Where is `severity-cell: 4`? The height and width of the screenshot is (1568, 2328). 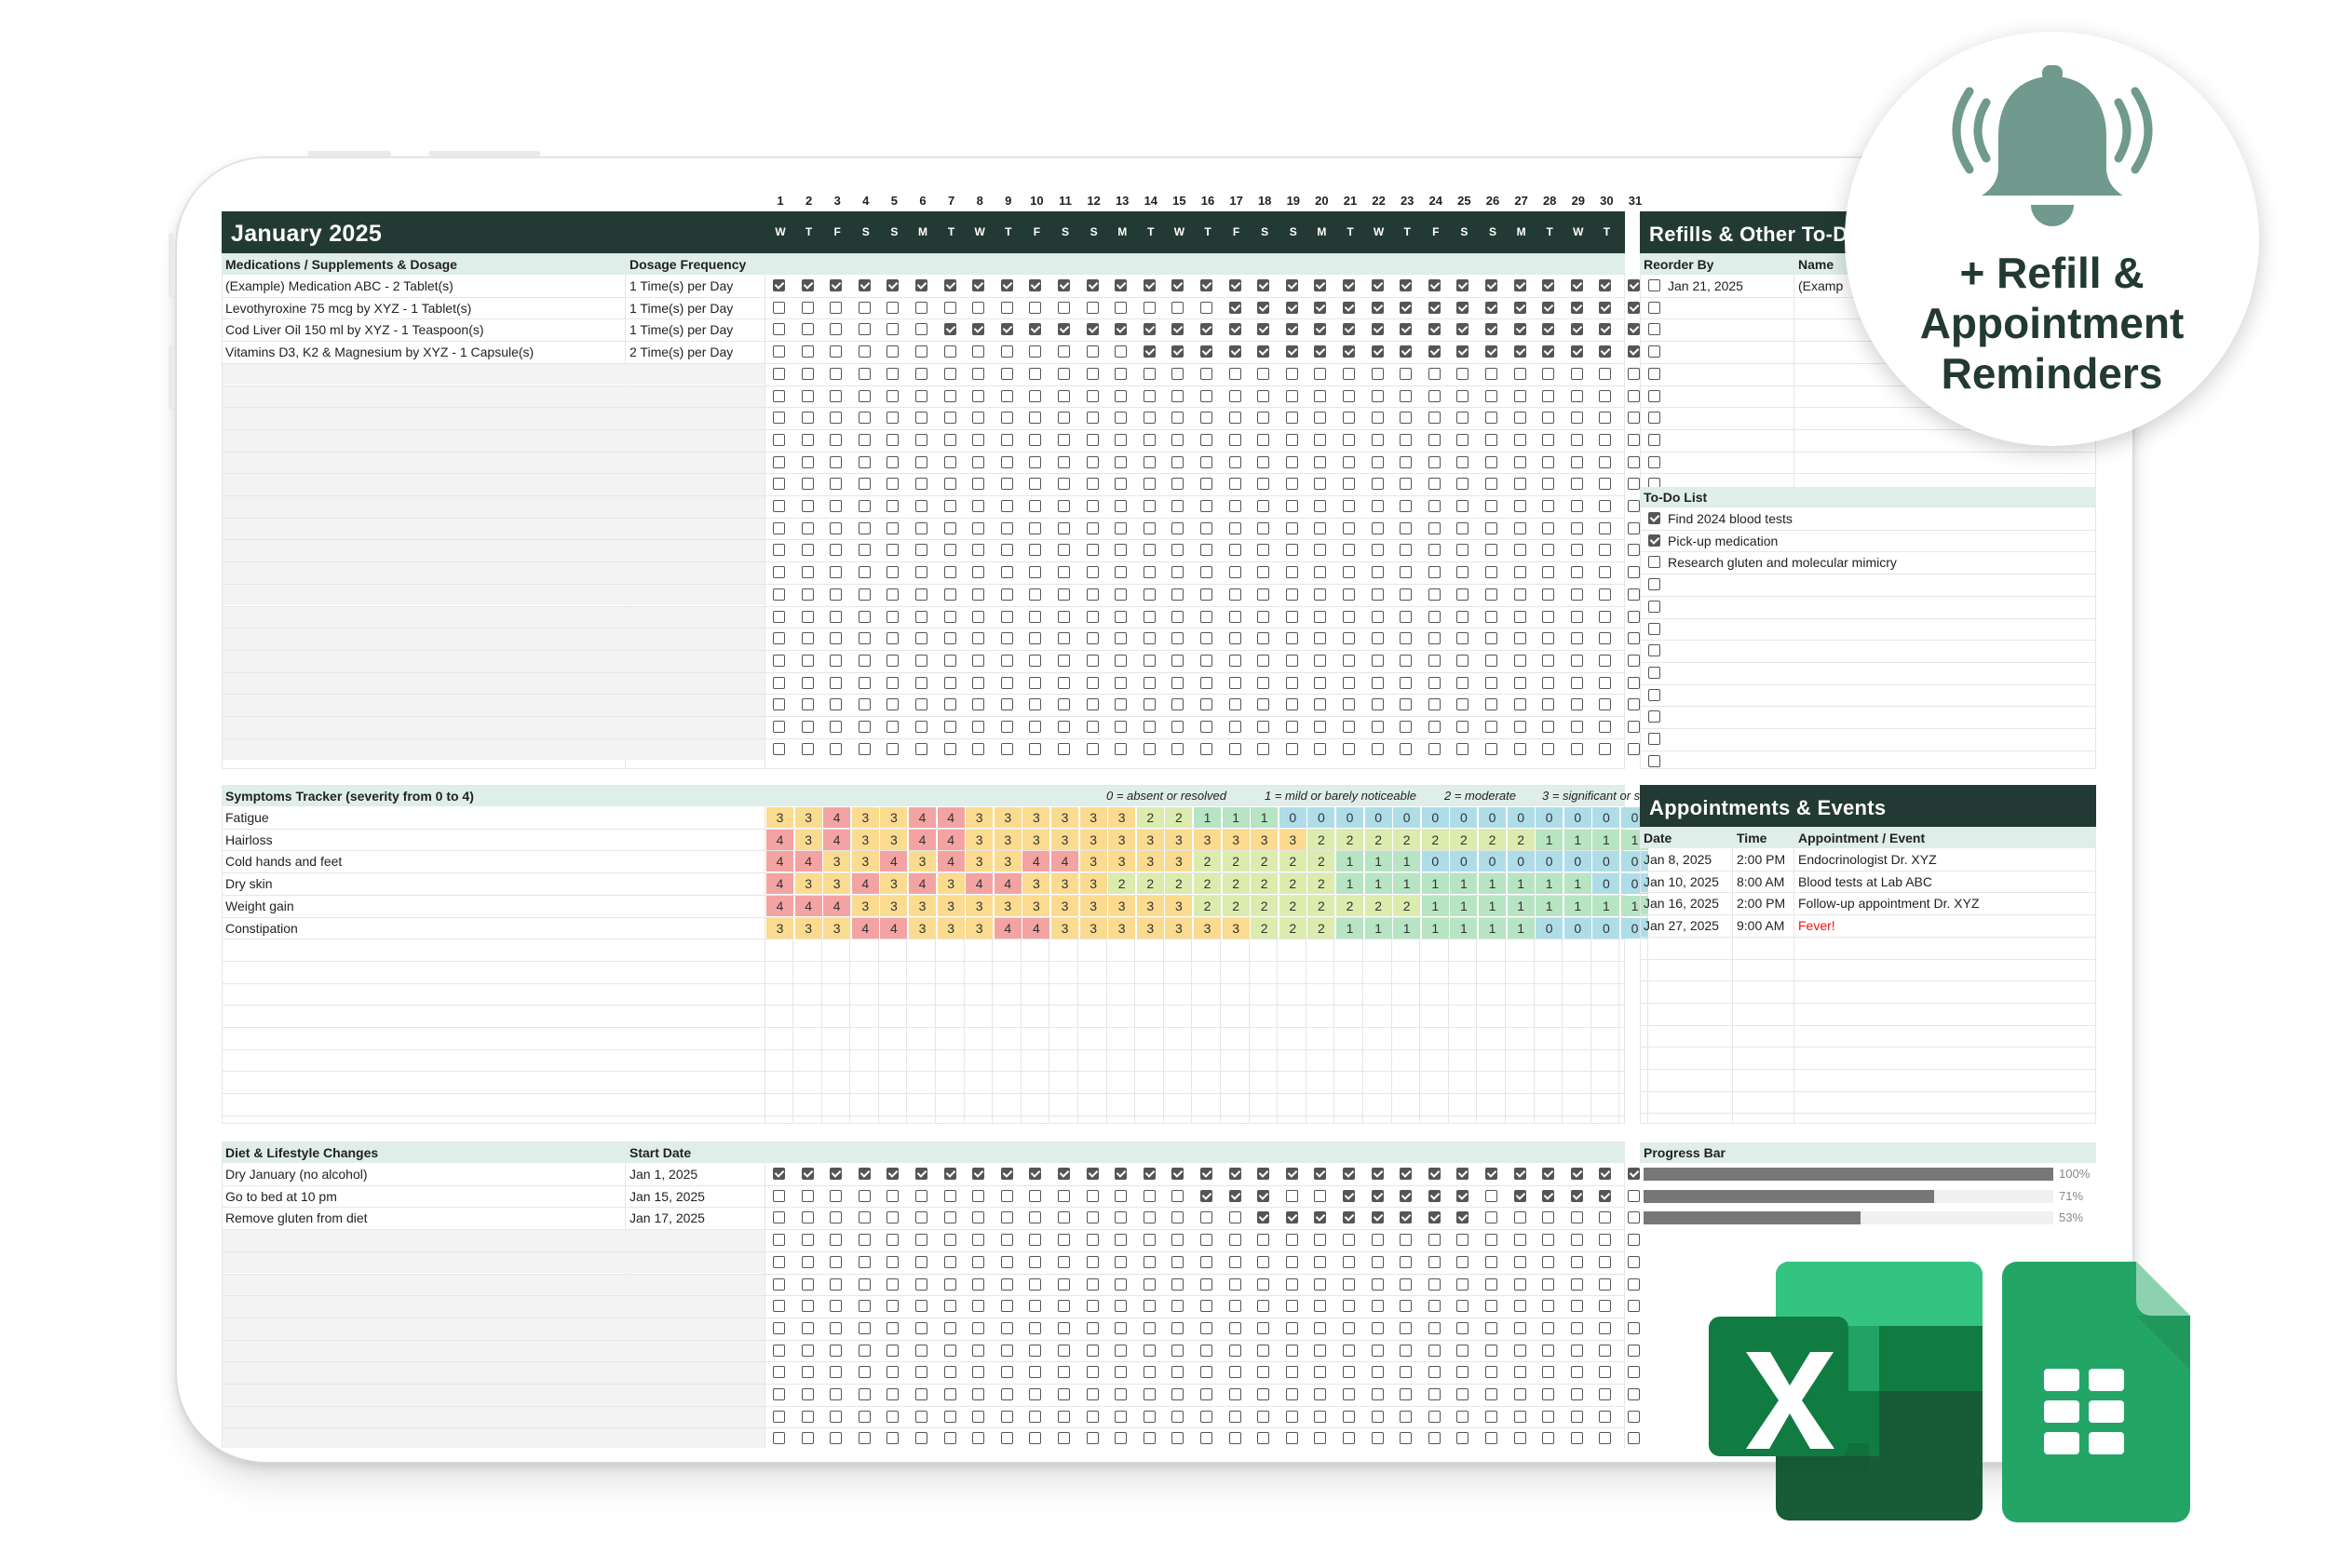 severity-cell: 4 is located at coordinates (837, 839).